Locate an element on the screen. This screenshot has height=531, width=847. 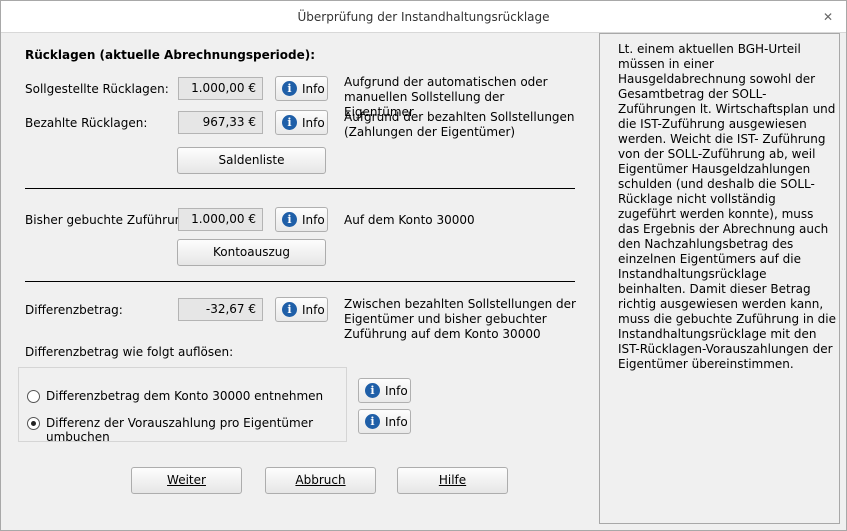
abbruch-button: Abbruch is located at coordinates (320, 480).